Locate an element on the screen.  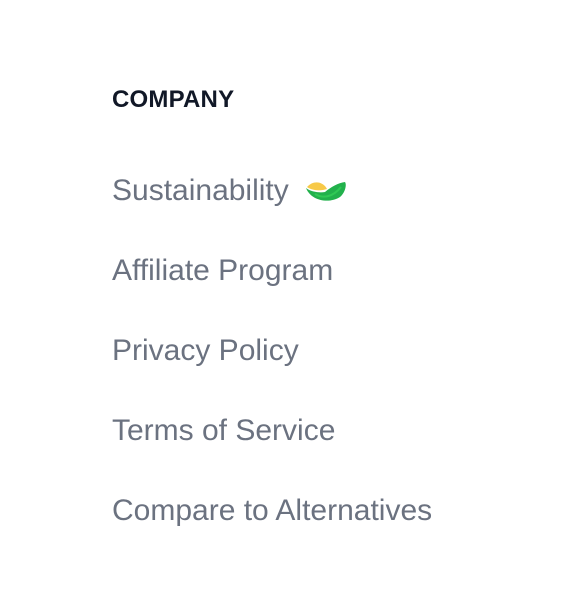
sustainability-link-label: Sustainability is located at coordinates (200, 190).